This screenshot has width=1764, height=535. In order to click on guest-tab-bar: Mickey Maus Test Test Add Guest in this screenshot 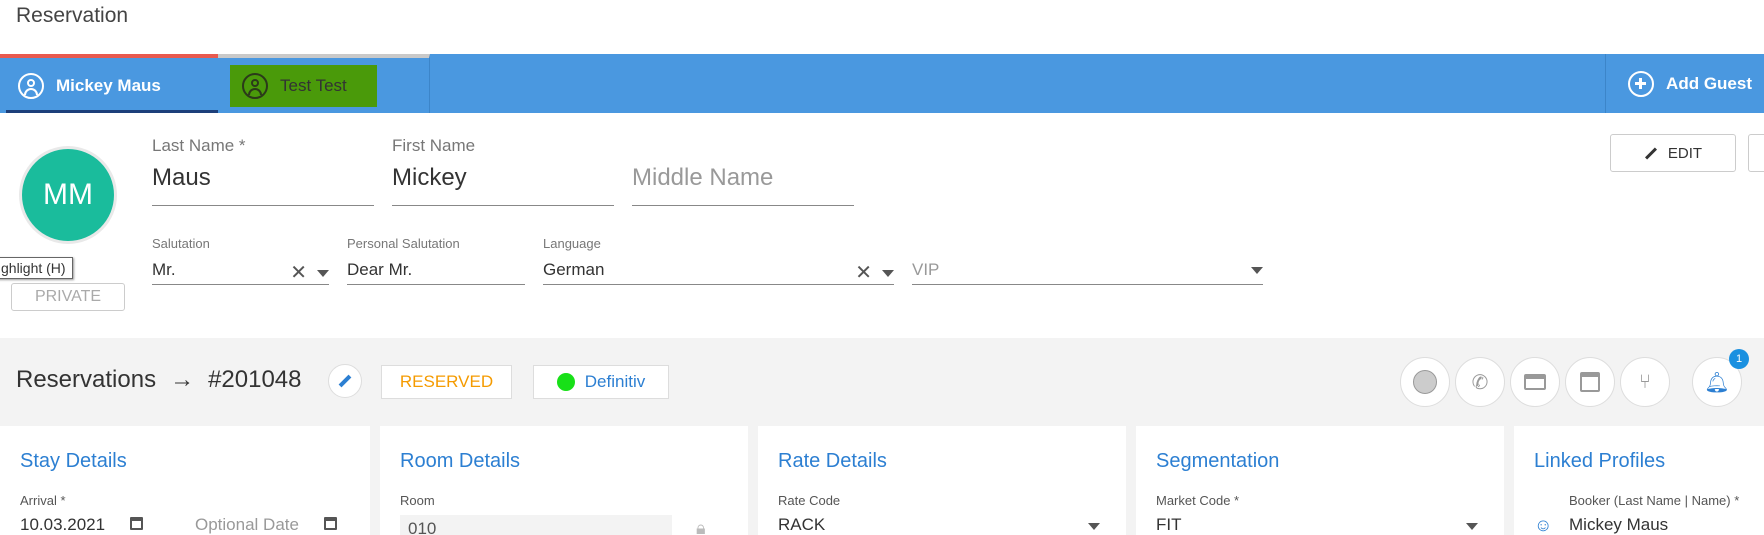, I will do `click(882, 83)`.